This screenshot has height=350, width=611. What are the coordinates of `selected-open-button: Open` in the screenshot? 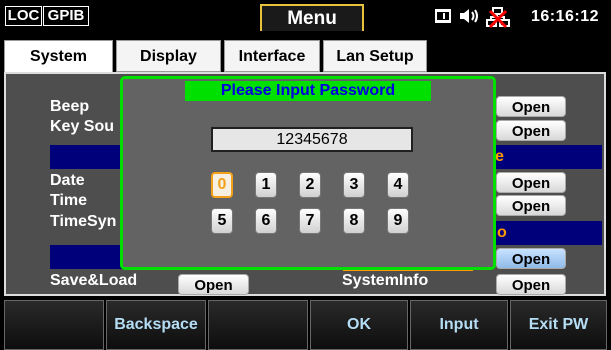 It's located at (531, 258).